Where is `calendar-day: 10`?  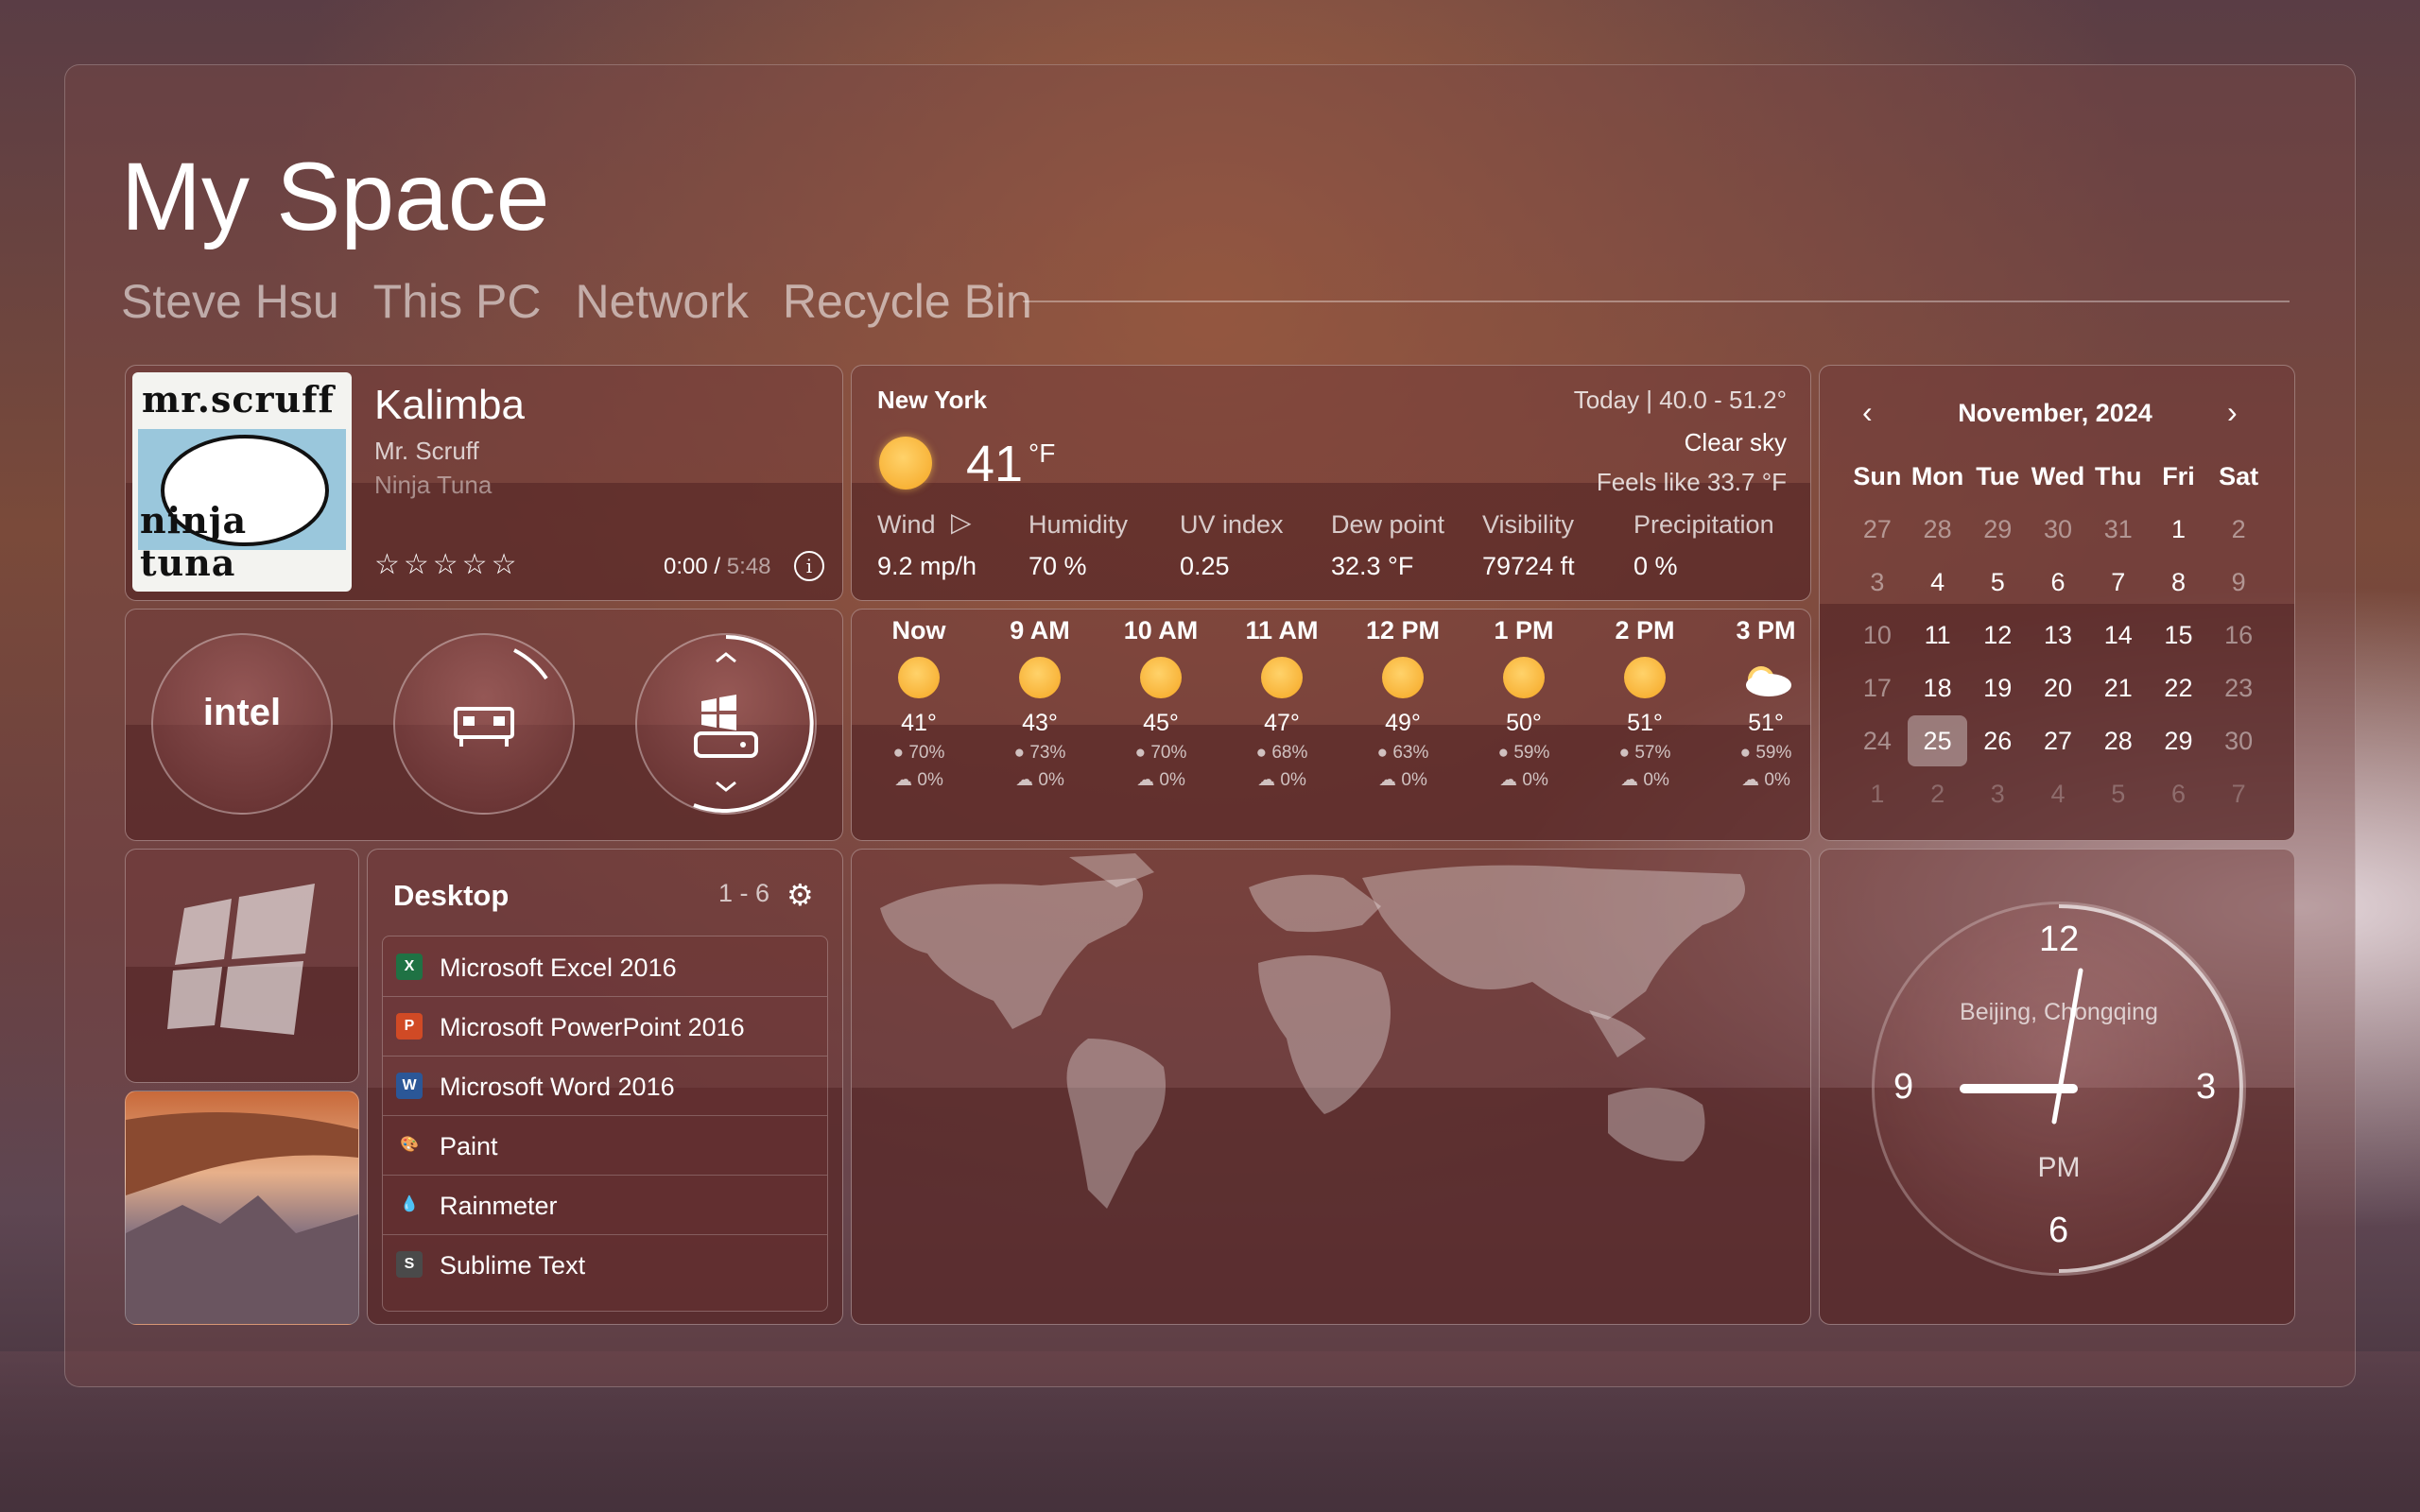
calendar-day: 10 is located at coordinates (1878, 635).